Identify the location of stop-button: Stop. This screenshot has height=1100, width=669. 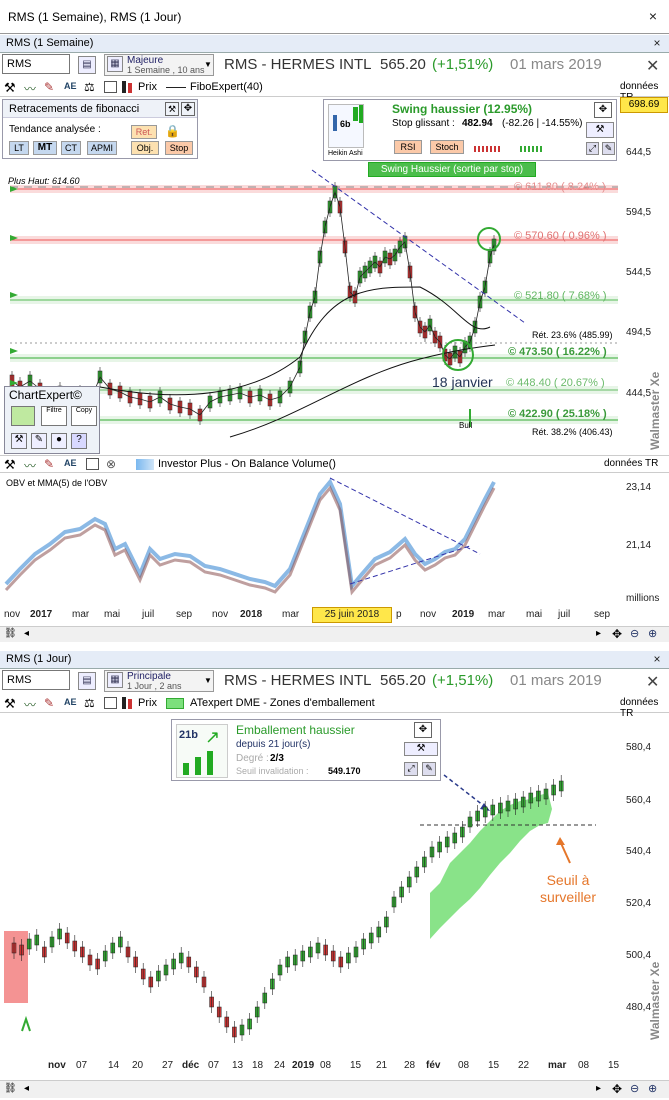
(179, 148).